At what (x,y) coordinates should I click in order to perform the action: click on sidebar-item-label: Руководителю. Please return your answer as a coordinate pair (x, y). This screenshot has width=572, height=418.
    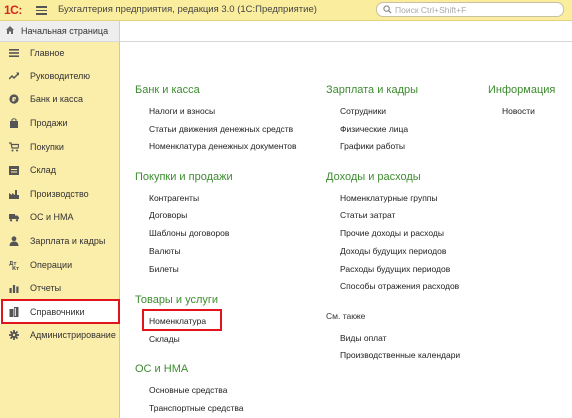
    Looking at the image, I should click on (60, 76).